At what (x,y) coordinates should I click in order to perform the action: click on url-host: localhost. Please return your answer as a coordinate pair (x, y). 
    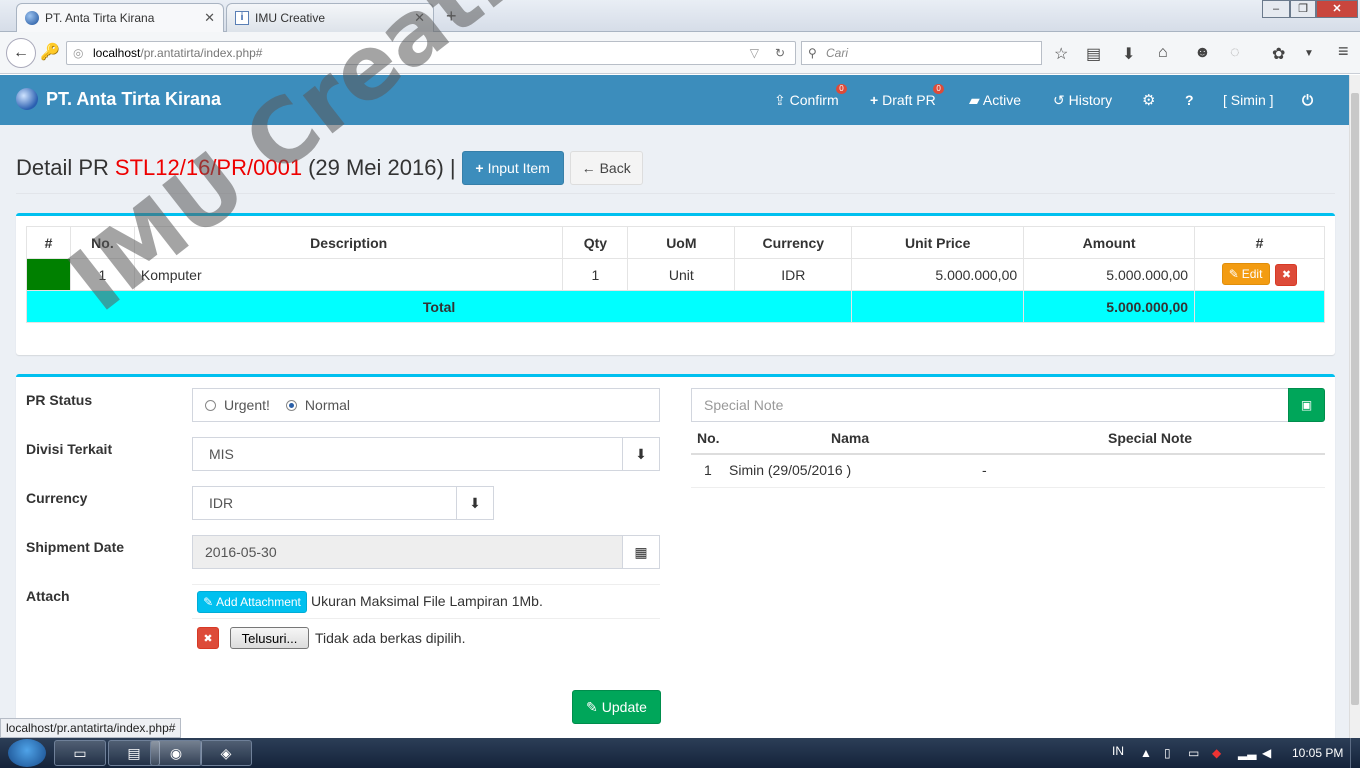
    Looking at the image, I should click on (117, 53).